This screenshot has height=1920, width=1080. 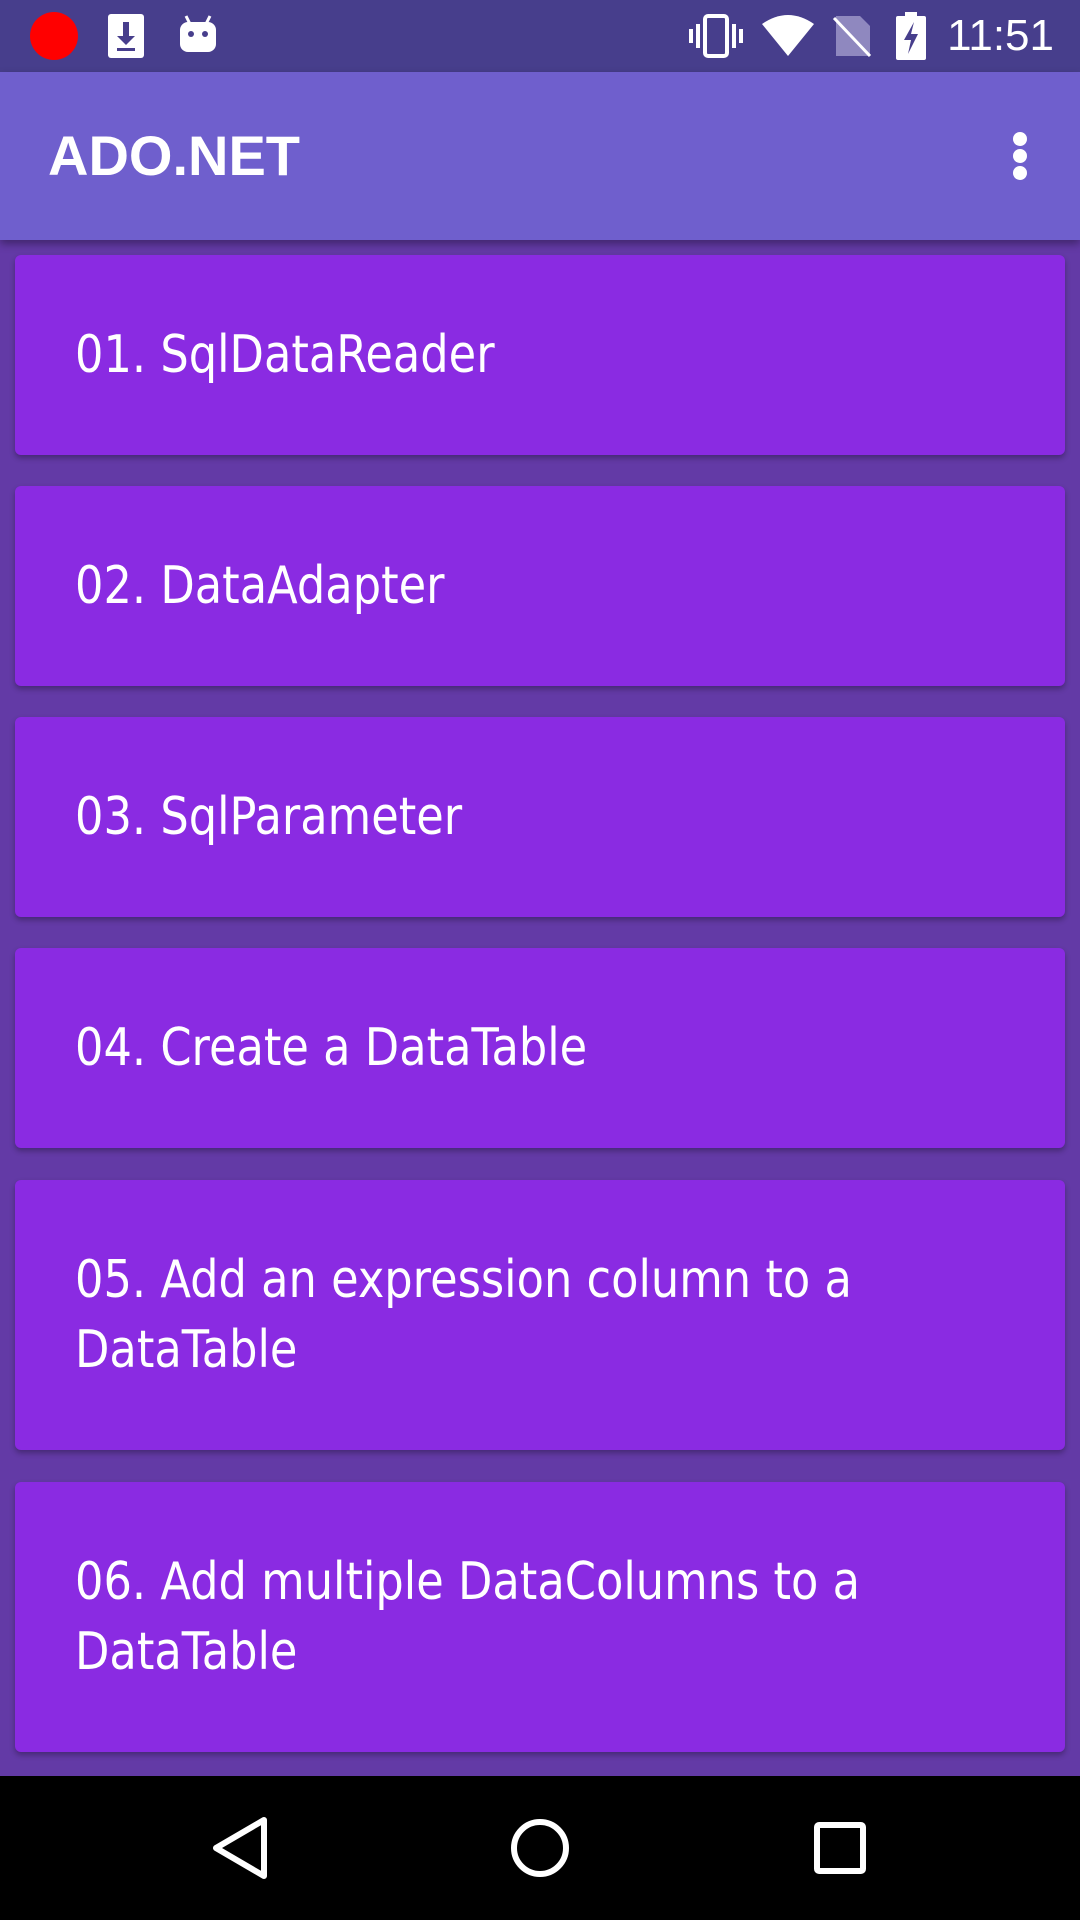 I want to click on wifi-icon, so click(x=788, y=35).